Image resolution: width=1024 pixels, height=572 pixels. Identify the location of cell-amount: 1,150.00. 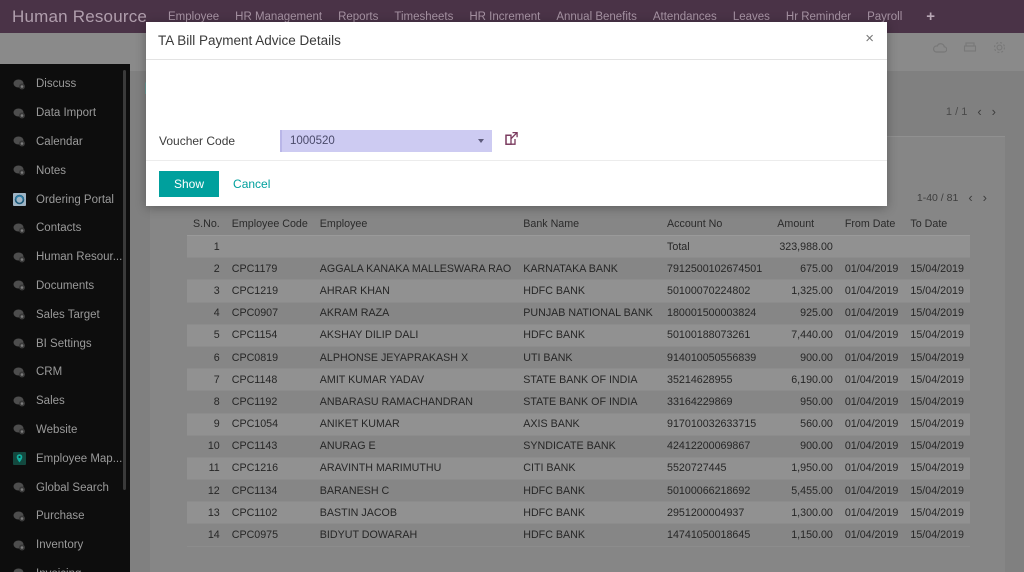
(805, 535).